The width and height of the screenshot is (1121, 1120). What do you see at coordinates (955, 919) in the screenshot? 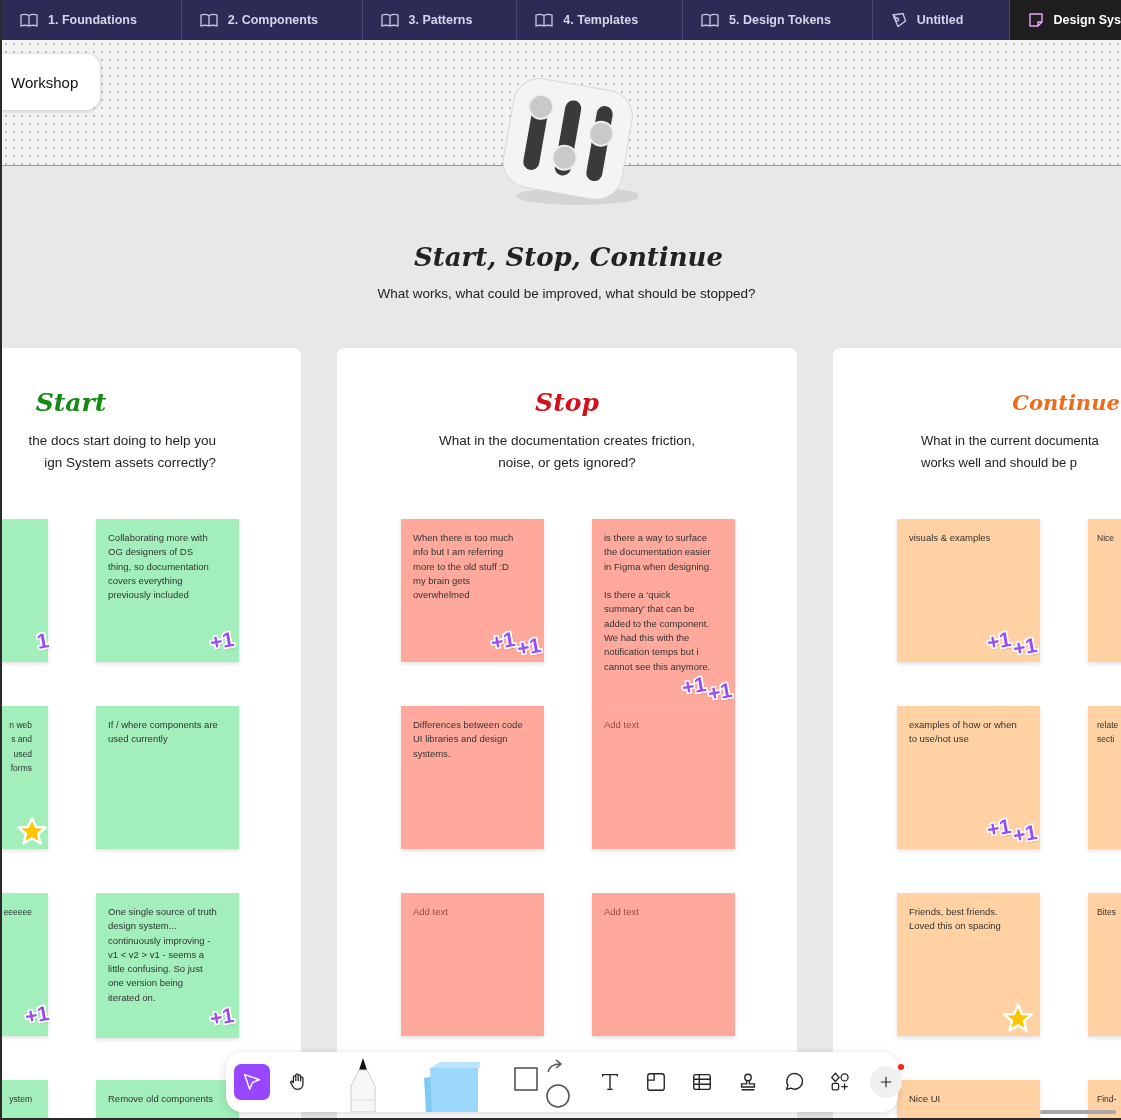
I see `sticky-note-text: Friends, best friends. Loved this on spacing` at bounding box center [955, 919].